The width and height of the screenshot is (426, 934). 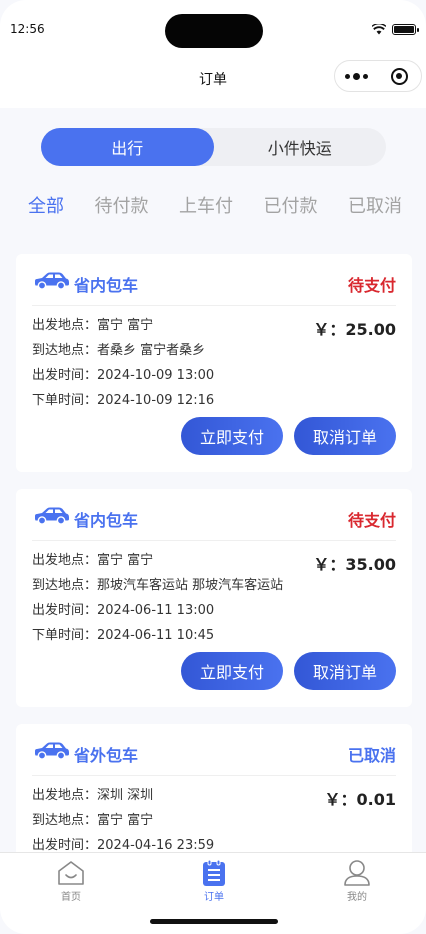 I want to click on status-bar: 12:56, so click(x=213, y=29).